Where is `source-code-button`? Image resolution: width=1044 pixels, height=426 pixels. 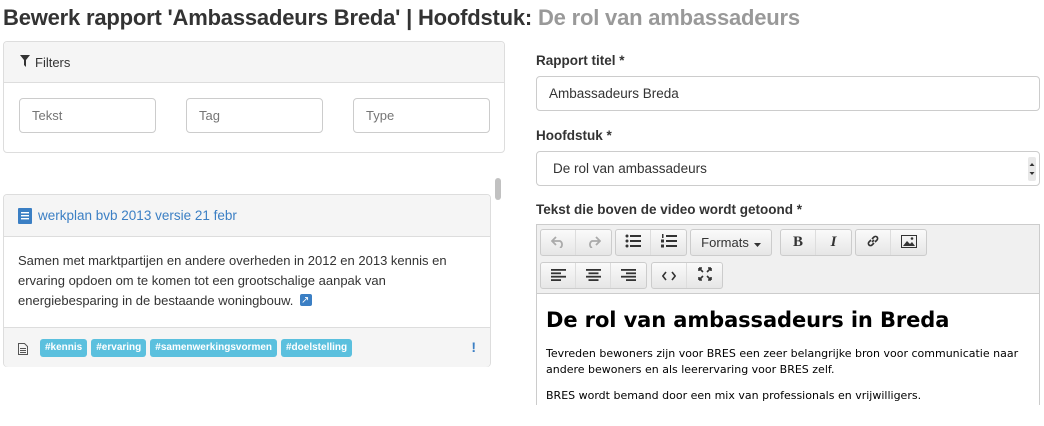 source-code-button is located at coordinates (669, 275).